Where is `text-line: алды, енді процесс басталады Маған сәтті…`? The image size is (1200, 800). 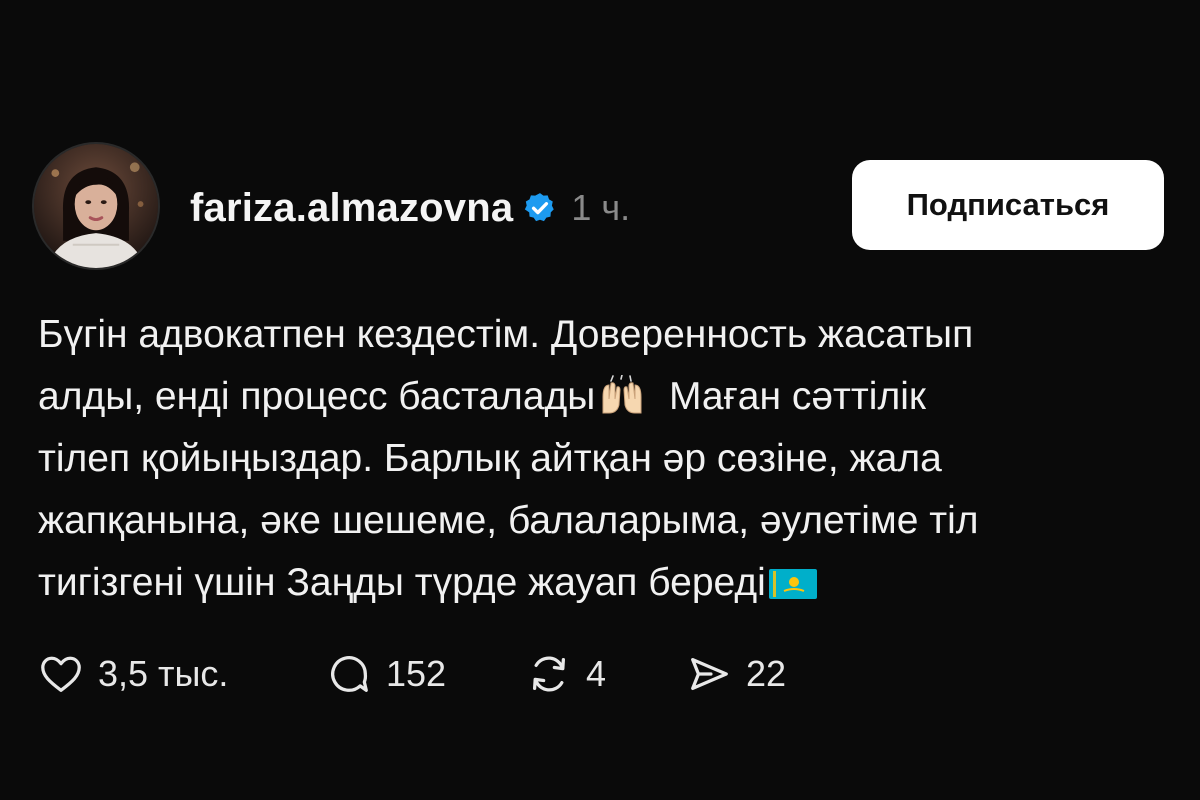 text-line: алды, енді процесс басталады Маған сәтті… is located at coordinates (608, 397).